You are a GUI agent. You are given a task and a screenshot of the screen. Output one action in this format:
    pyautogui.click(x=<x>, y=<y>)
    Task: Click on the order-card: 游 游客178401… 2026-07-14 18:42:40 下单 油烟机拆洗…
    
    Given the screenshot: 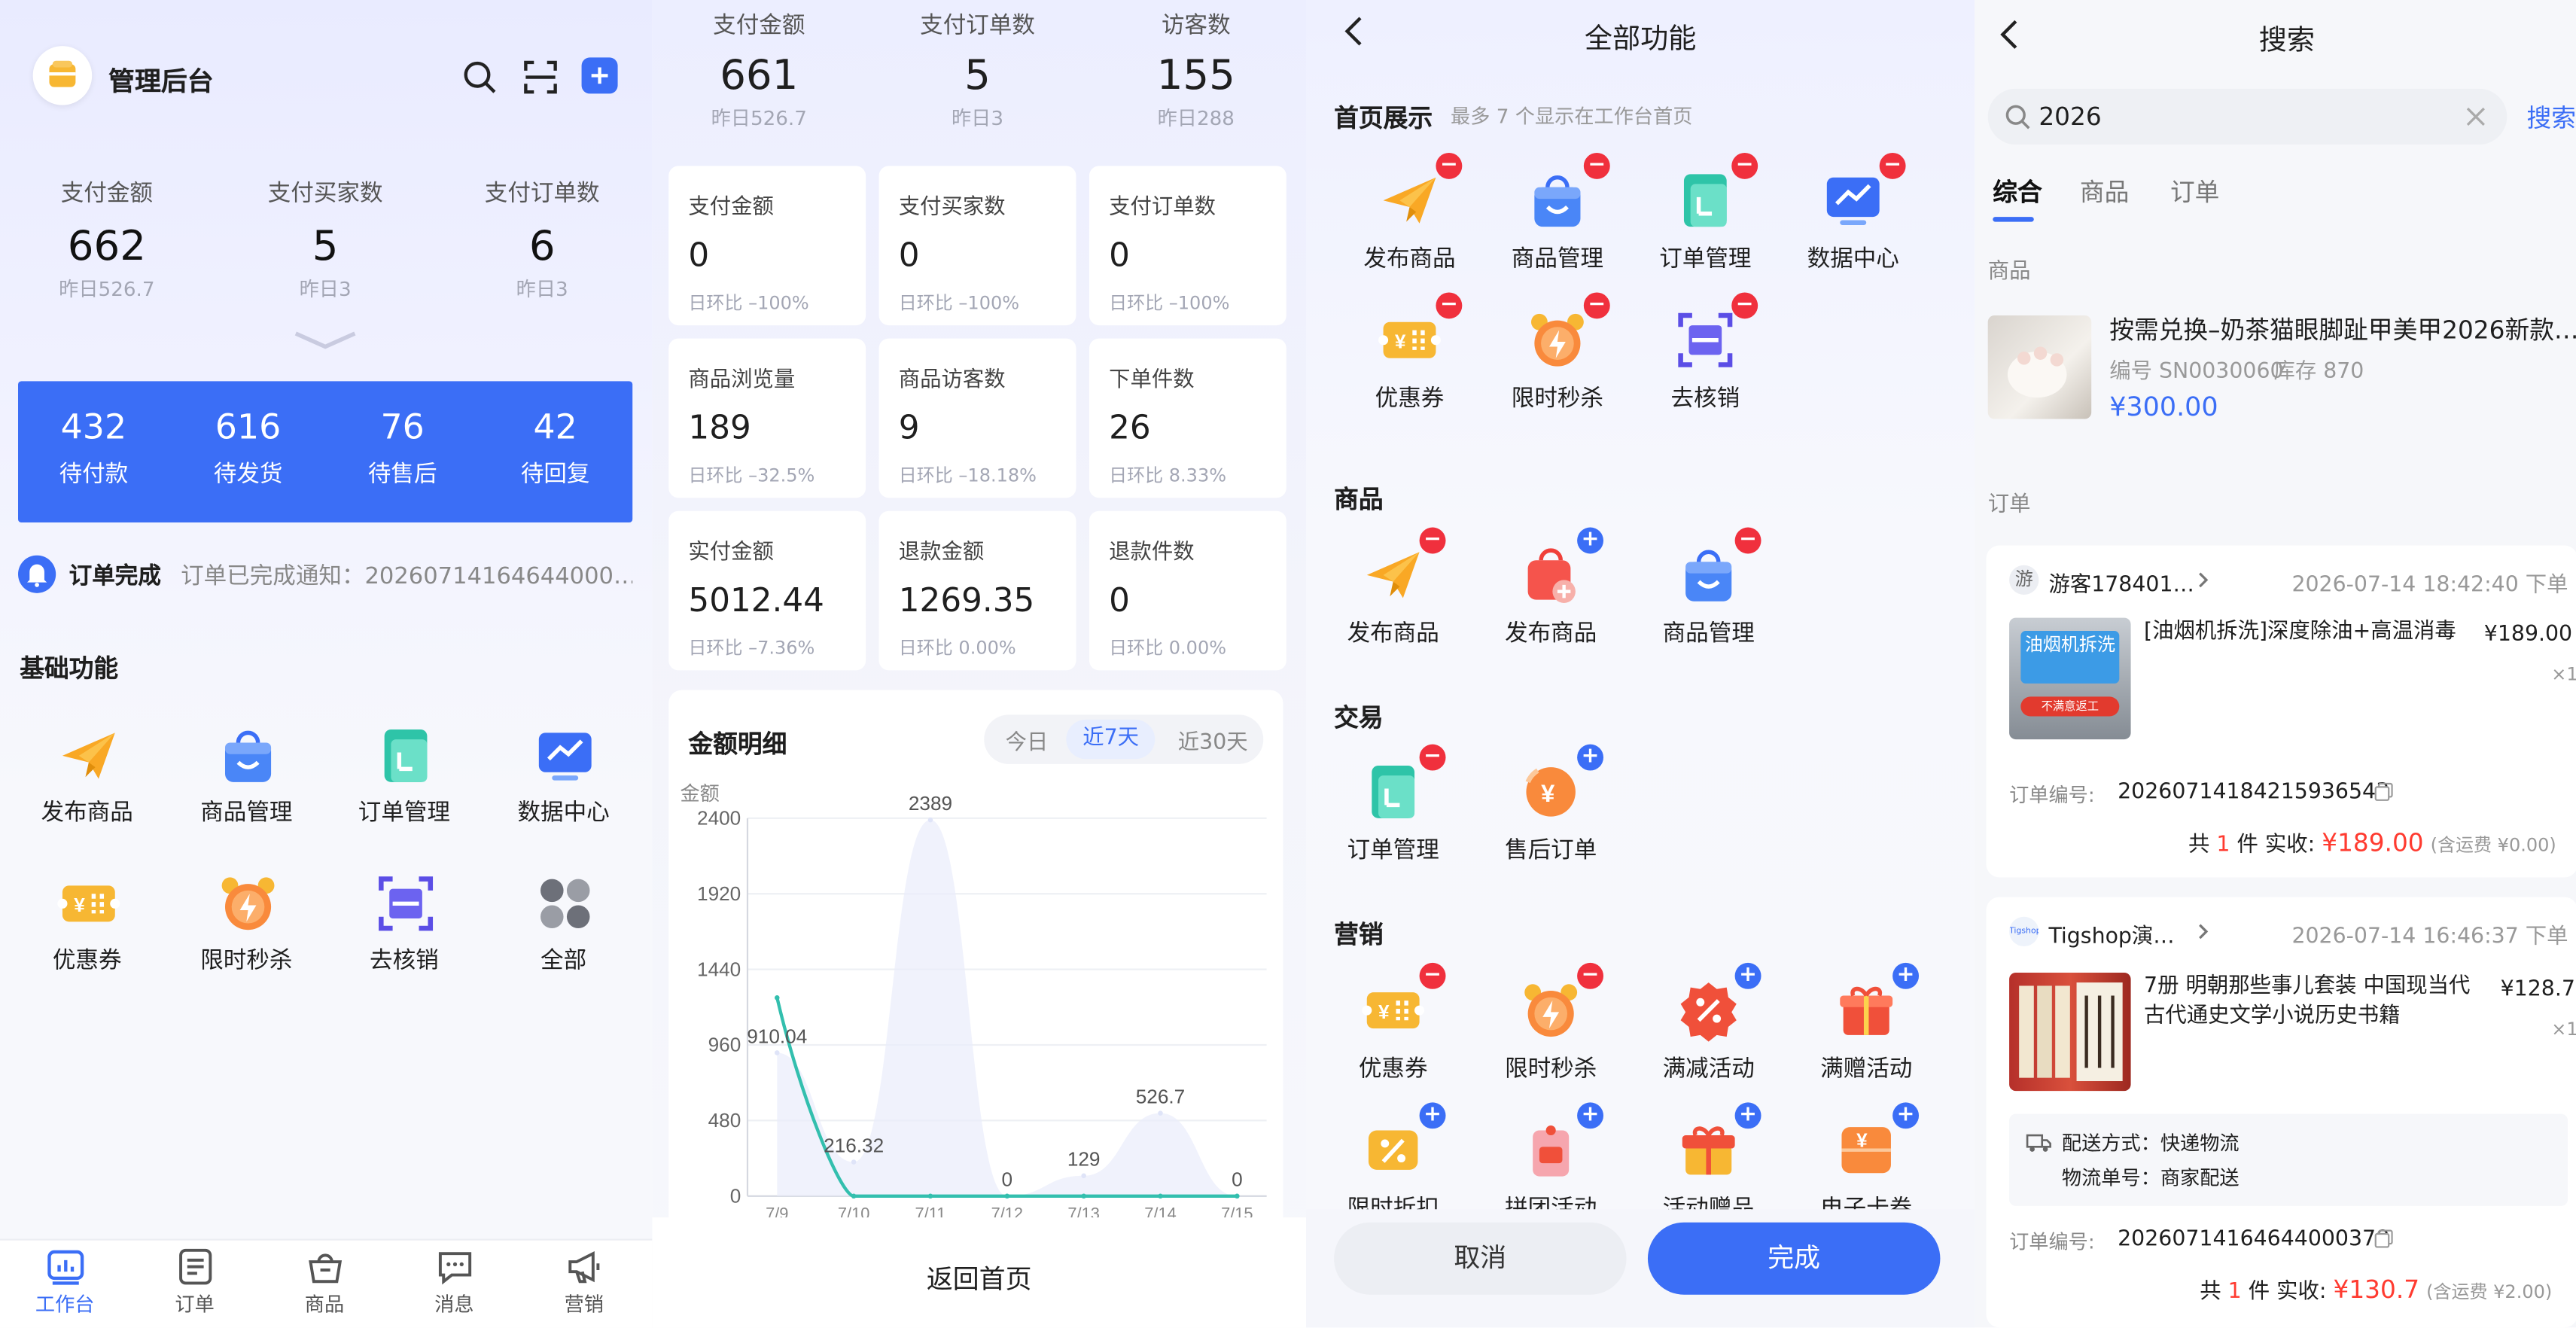 What is the action you would take?
    pyautogui.click(x=2281, y=711)
    